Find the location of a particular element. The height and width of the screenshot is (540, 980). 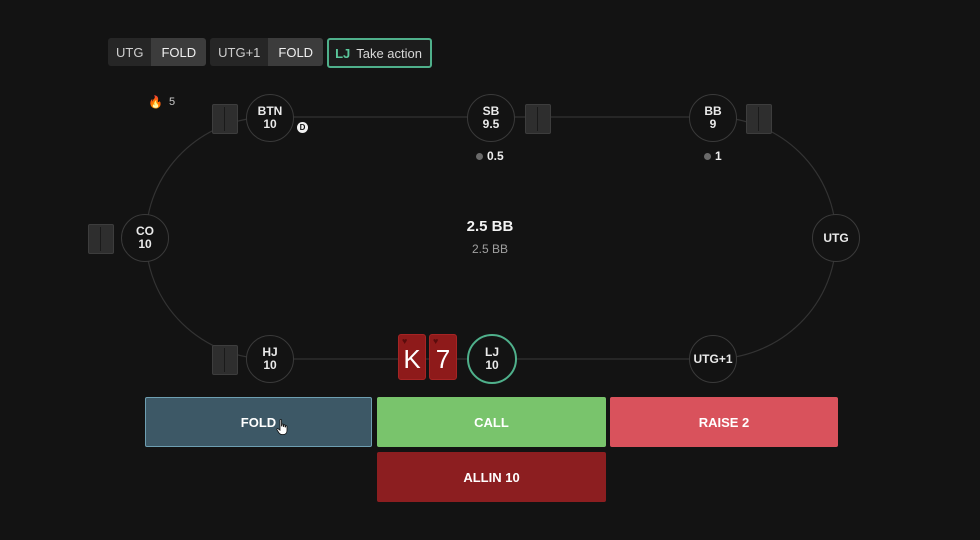

seat-stack: 9 is located at coordinates (713, 124).